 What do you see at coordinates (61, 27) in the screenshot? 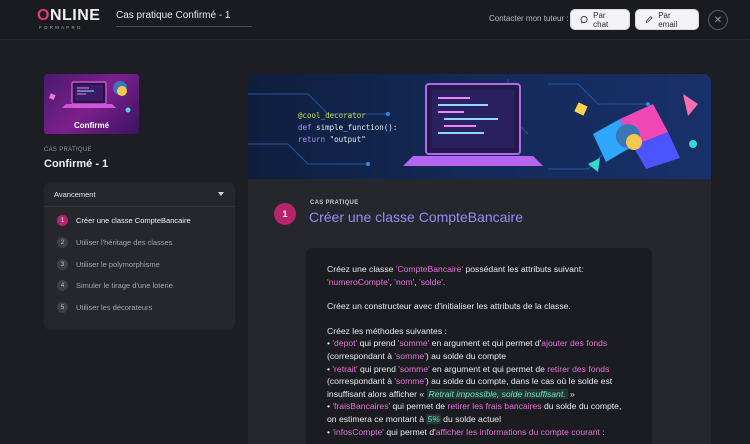
I see `logo-subtitle: FORMAPRO` at bounding box center [61, 27].